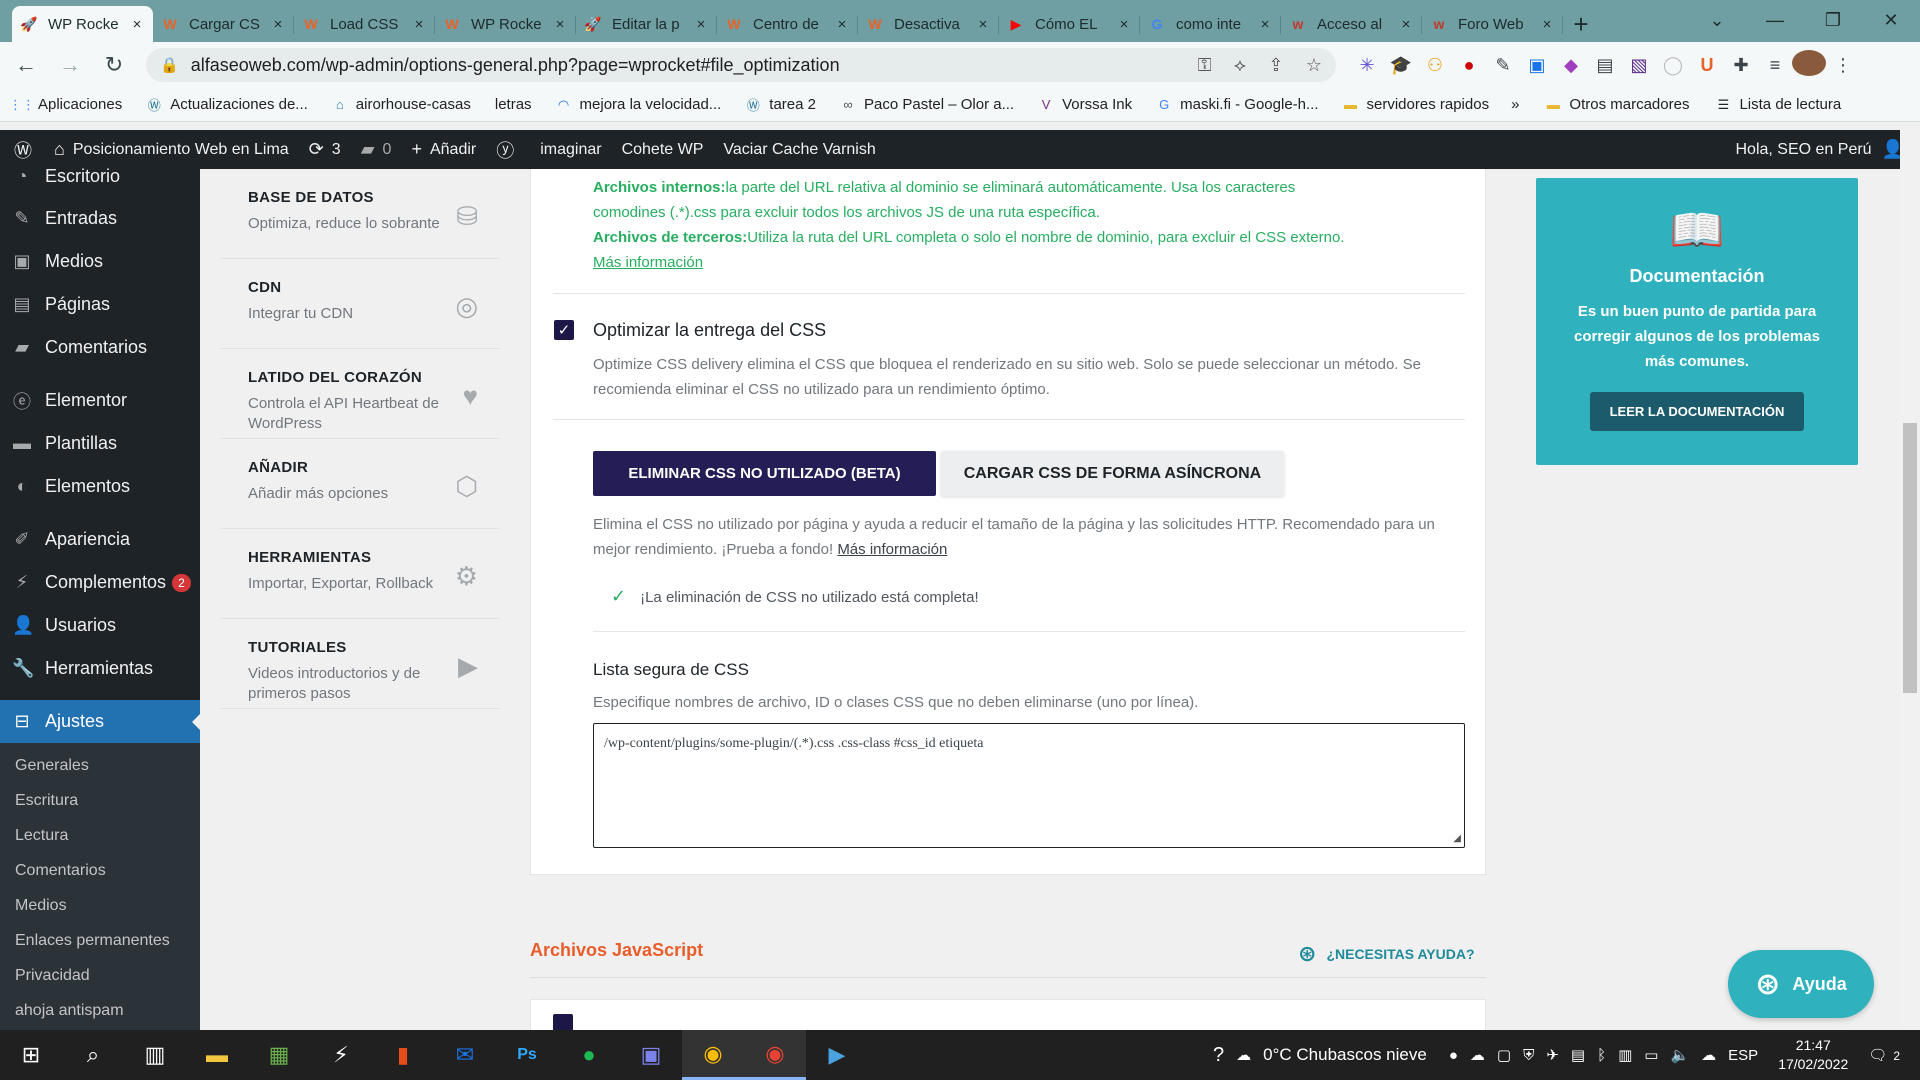  I want to click on weather-text: 0°C Chubascos nieve, so click(1345, 1055).